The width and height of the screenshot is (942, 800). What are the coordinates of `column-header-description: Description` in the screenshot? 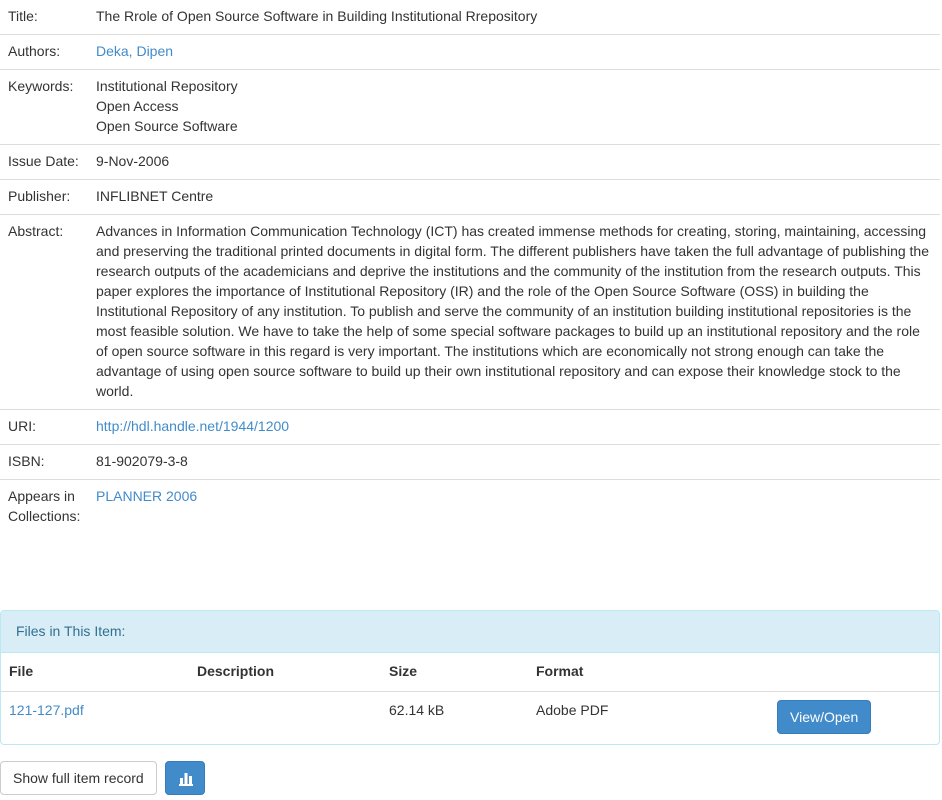 It's located at (236, 671).